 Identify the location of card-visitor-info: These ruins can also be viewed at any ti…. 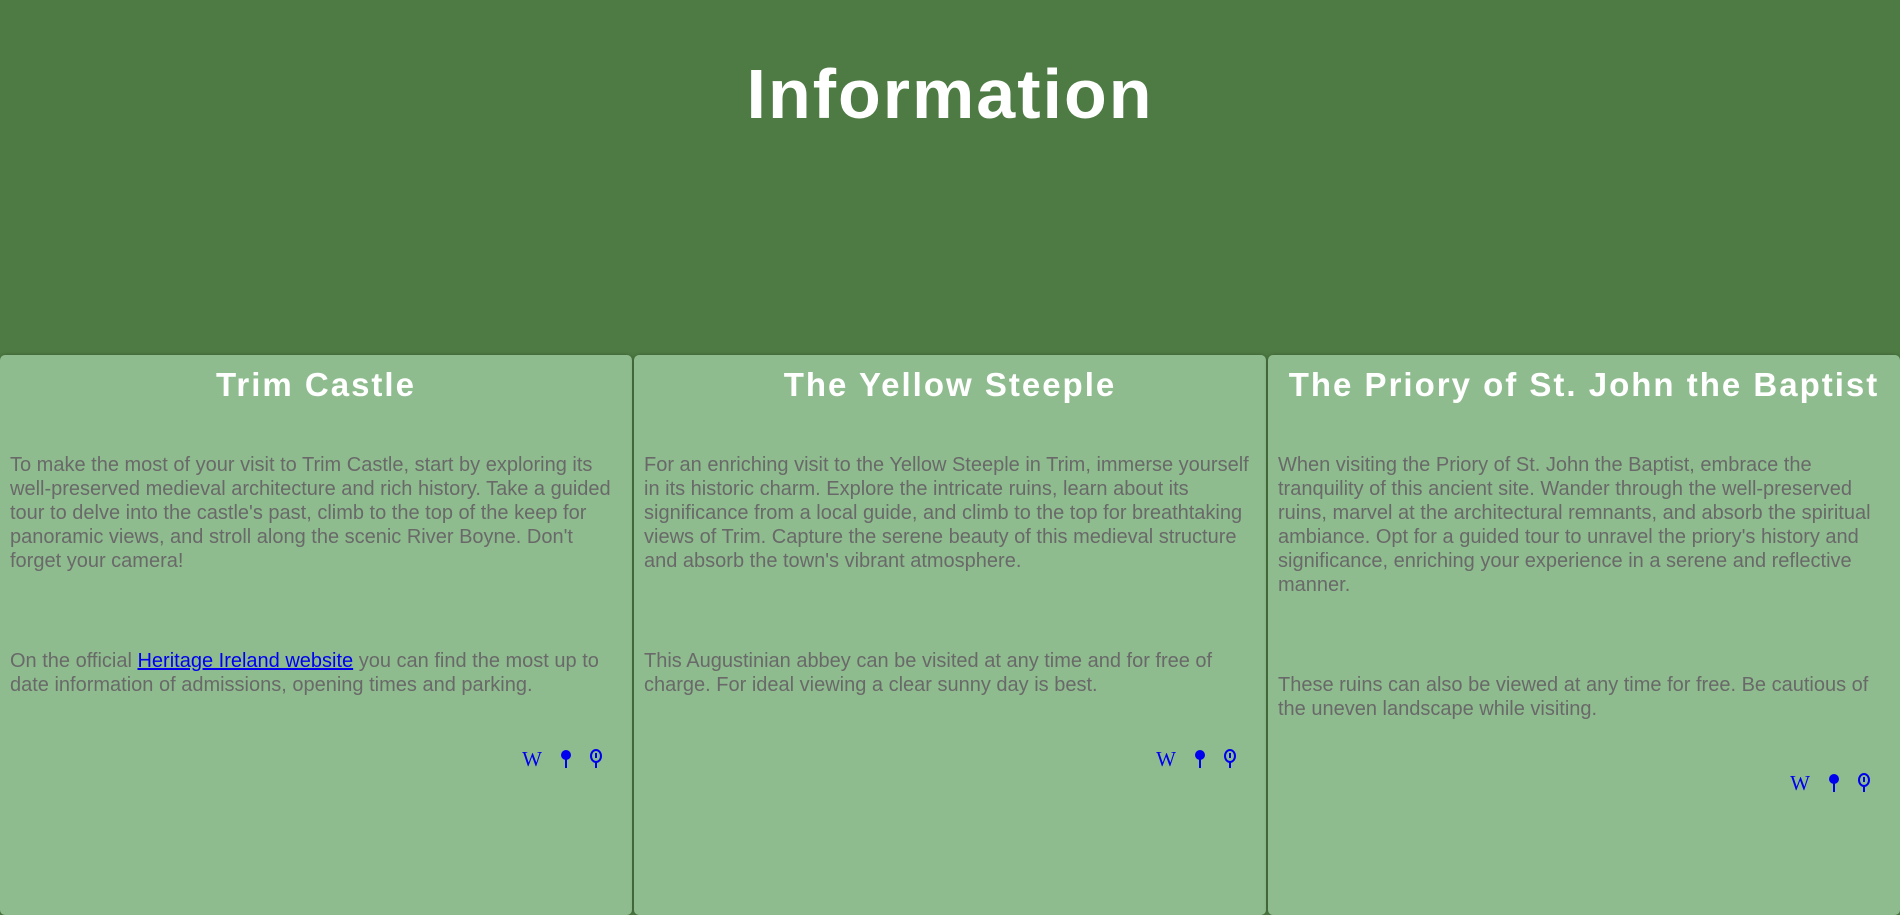
(1573, 697).